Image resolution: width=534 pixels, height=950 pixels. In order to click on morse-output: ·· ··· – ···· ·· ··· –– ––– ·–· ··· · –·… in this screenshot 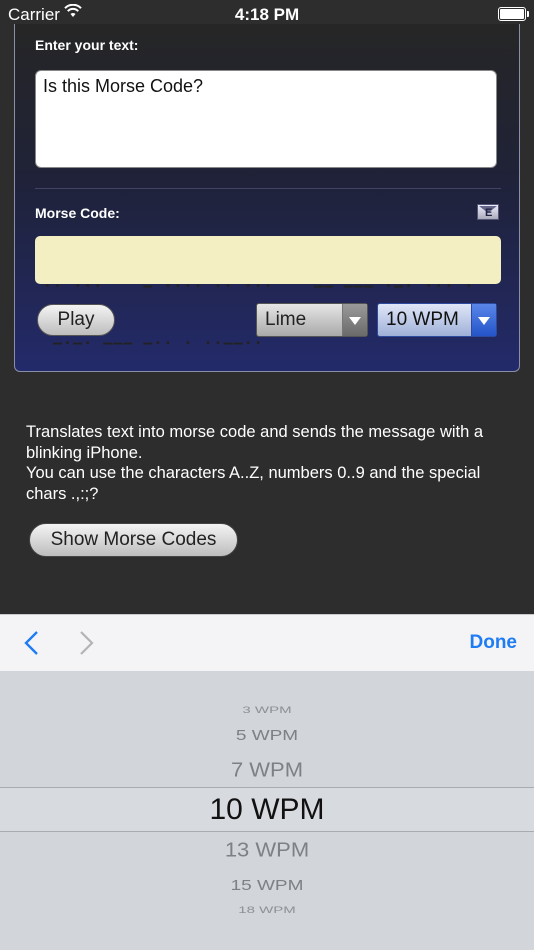, I will do `click(268, 294)`.